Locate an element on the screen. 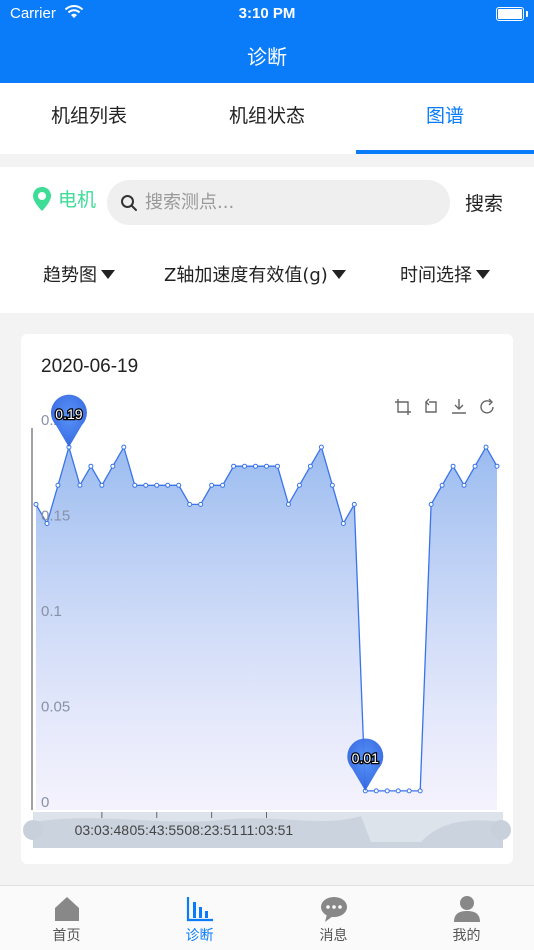 This screenshot has height=950, width=534. tab-unit-status: 机组状态 is located at coordinates (267, 118).